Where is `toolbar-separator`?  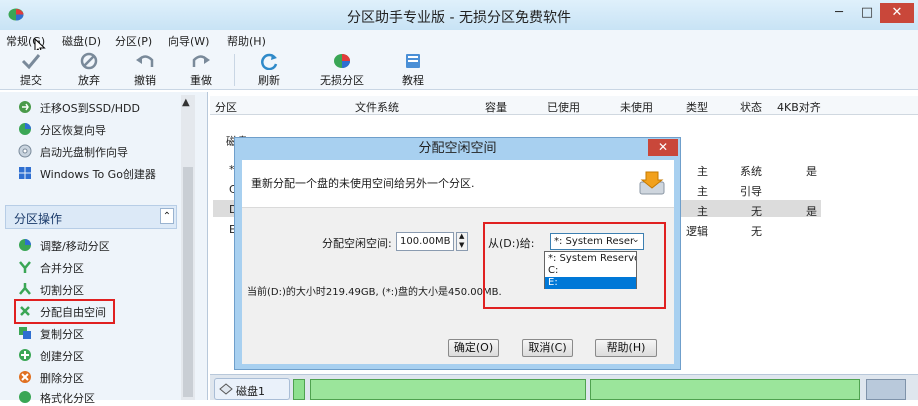
toolbar-separator is located at coordinates (234, 70).